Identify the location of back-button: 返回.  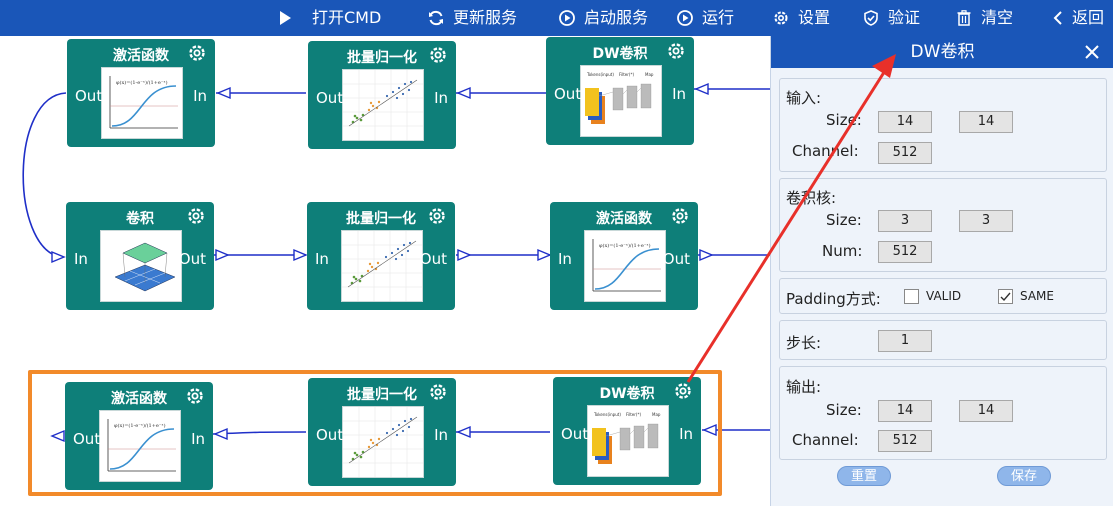
(1077, 18).